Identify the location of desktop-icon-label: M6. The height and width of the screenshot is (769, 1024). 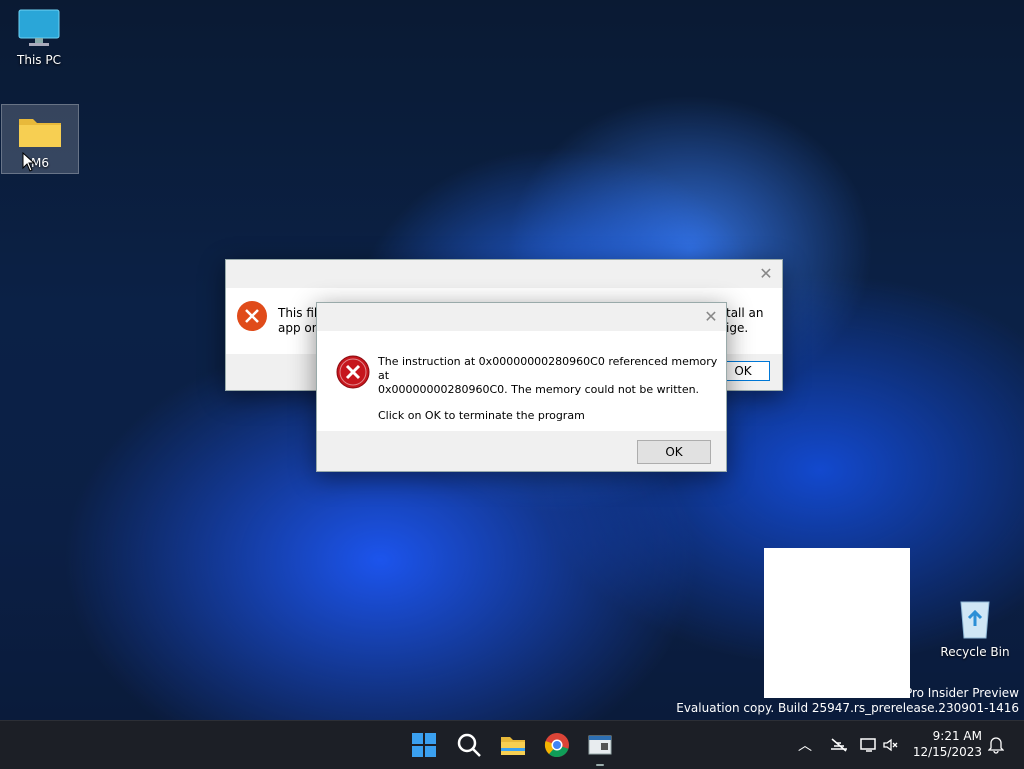
(40, 163).